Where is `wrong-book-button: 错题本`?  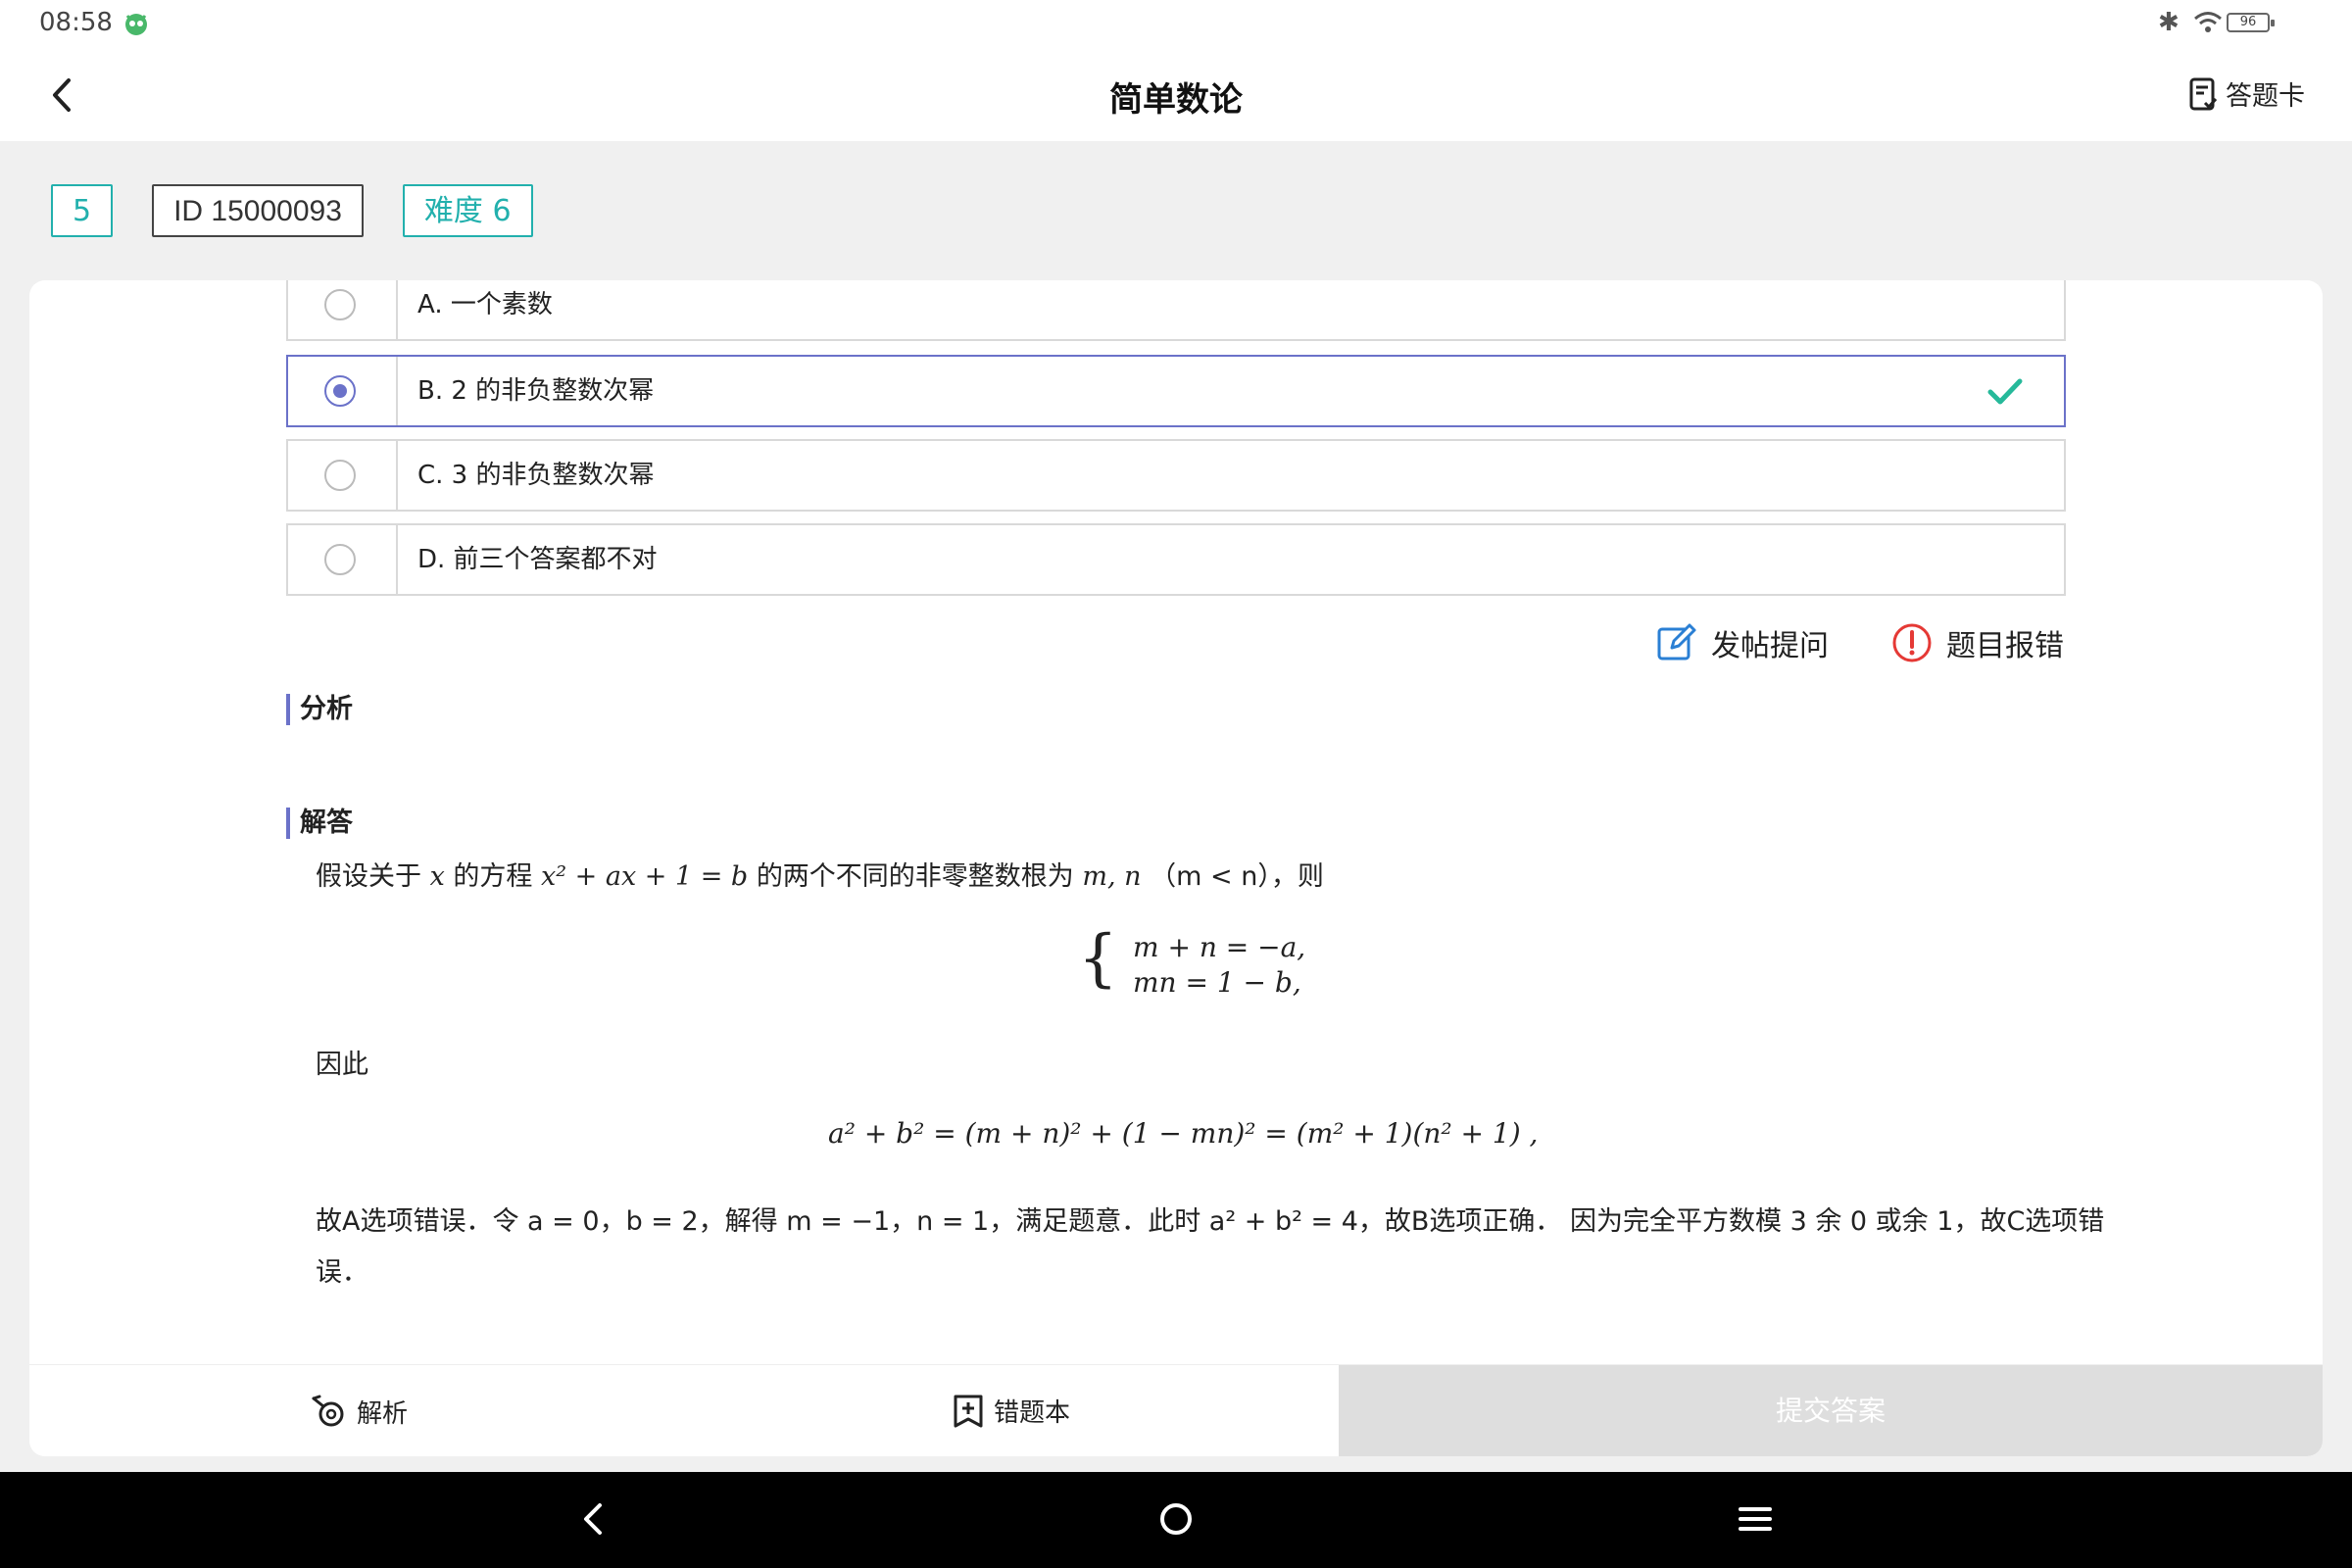 wrong-book-button: 错题本 is located at coordinates (1011, 1411).